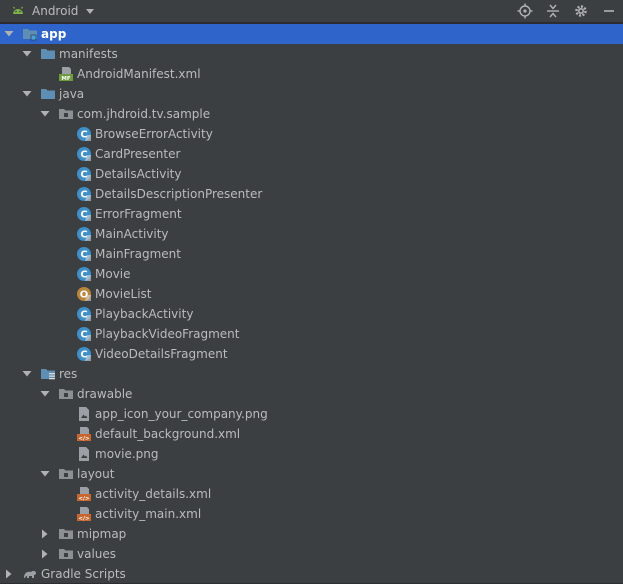 The image size is (623, 584). What do you see at coordinates (311, 114) in the screenshot?
I see `tree-item: com.jhdroid.tv.sample` at bounding box center [311, 114].